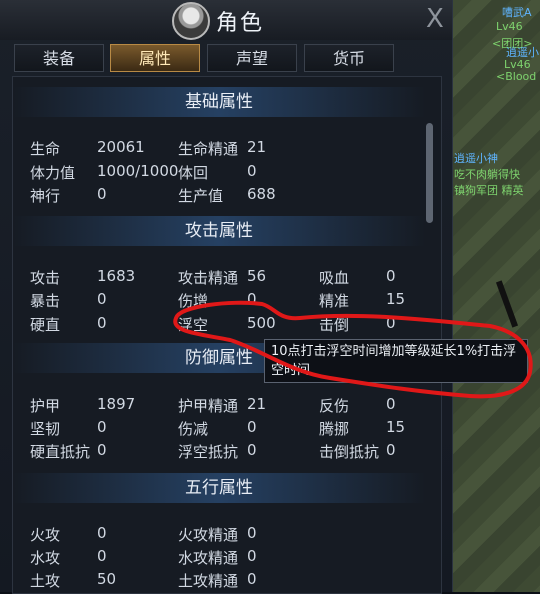 Image resolution: width=540 pixels, height=594 pixels. Describe the element at coordinates (334, 406) in the screenshot. I see `stat-label: 反伤` at that location.